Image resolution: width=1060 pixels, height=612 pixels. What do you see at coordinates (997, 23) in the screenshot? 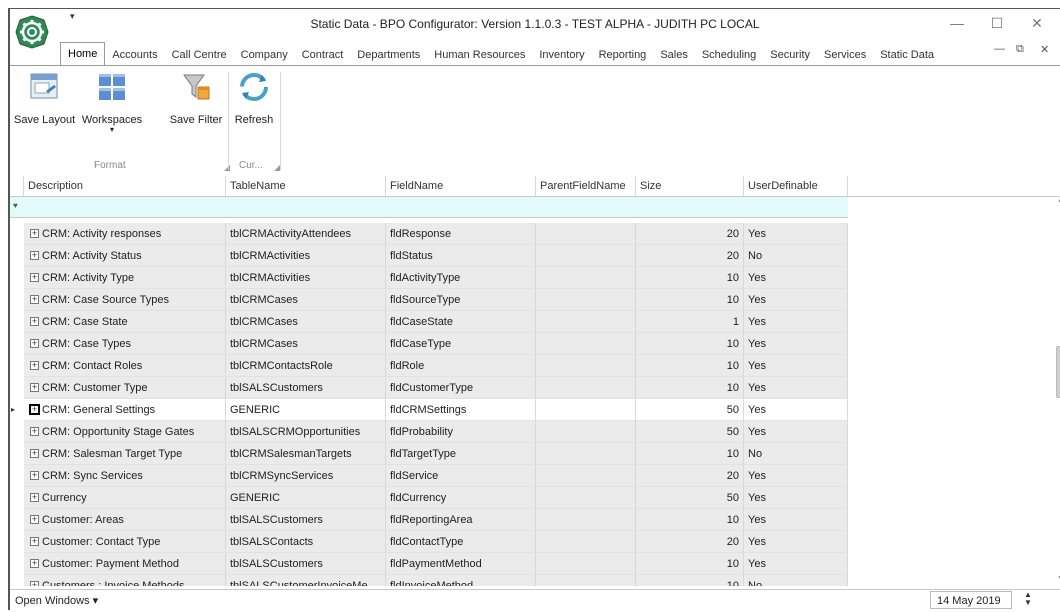
I see `maximize-button: ☐` at bounding box center [997, 23].